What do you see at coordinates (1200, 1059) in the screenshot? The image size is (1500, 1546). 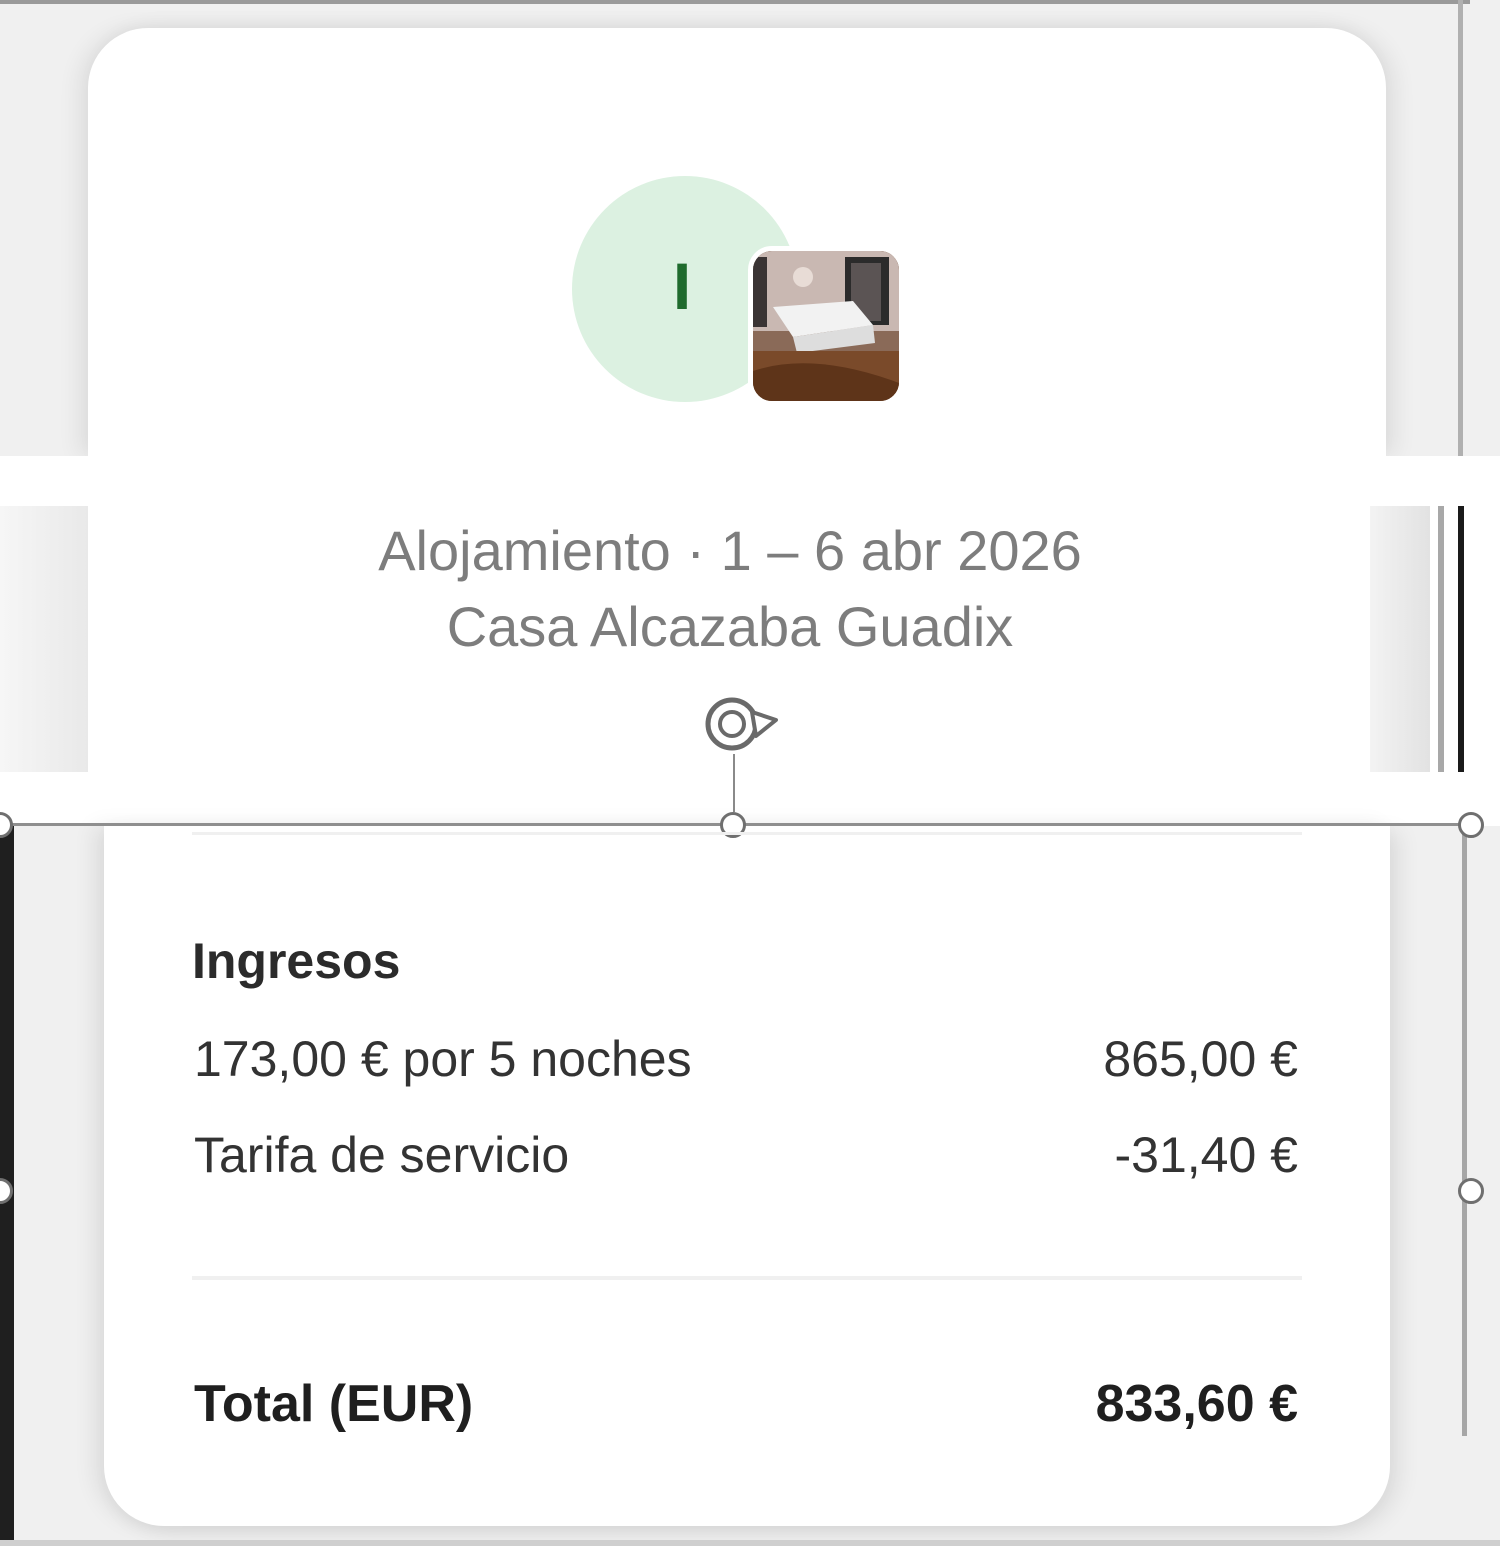 I see `nightly-rate-value: 865,00 €` at bounding box center [1200, 1059].